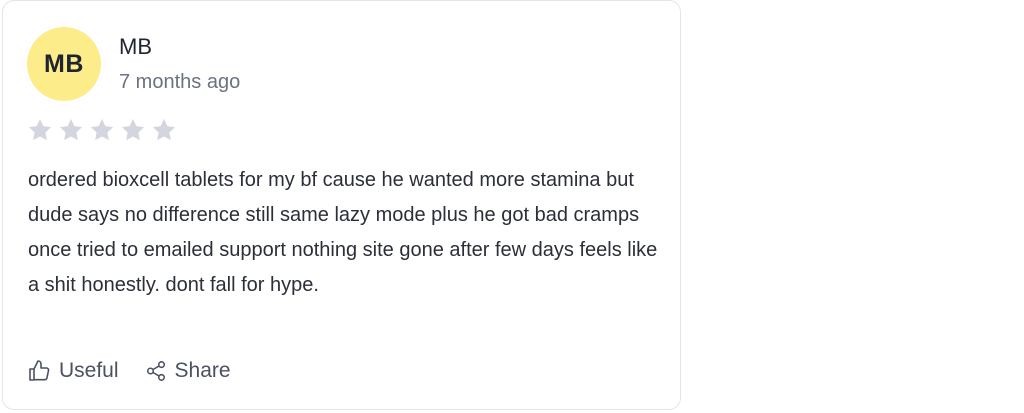 This screenshot has width=1024, height=413. I want to click on useful-button: Useful, so click(73, 371).